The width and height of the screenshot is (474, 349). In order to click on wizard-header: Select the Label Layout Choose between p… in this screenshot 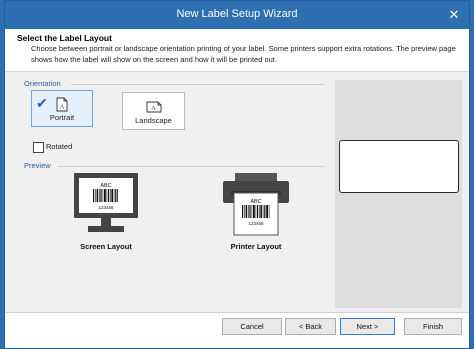, I will do `click(237, 50)`.